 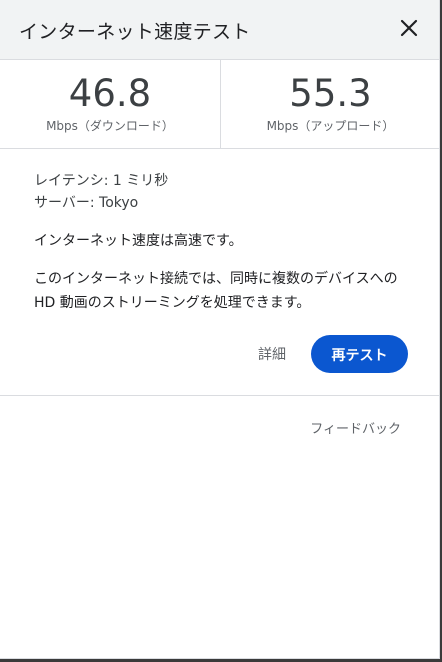 I want to click on panel-title: インターネット速度テスト, so click(x=135, y=32).